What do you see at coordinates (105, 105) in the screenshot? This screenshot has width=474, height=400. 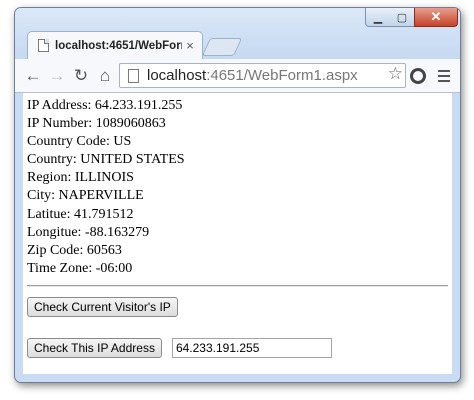 I see `ip-info-line: IP Address: 64.233.191.255` at bounding box center [105, 105].